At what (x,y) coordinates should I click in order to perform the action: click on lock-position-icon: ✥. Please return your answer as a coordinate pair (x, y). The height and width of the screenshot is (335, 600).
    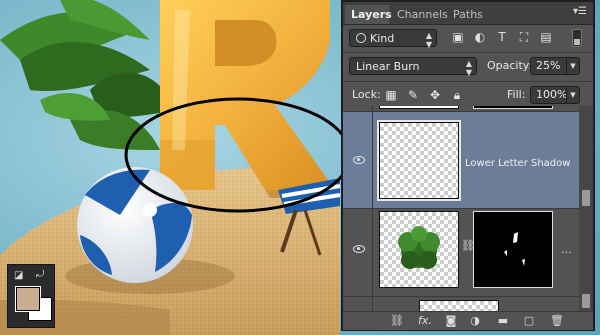
    Looking at the image, I should click on (435, 95).